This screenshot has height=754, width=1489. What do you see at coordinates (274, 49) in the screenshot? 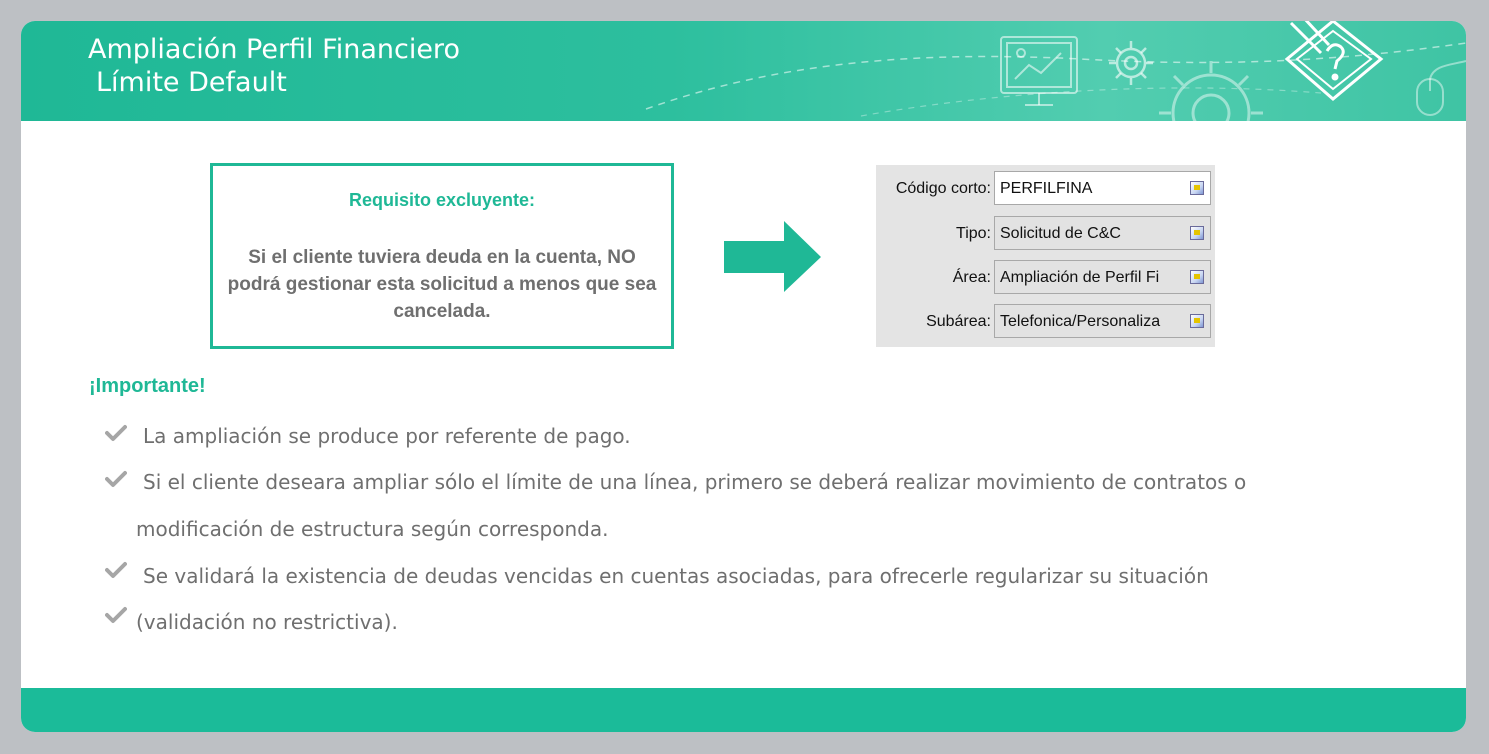
I see `title-line-1: Ampliación Perfil Financiero` at bounding box center [274, 49].